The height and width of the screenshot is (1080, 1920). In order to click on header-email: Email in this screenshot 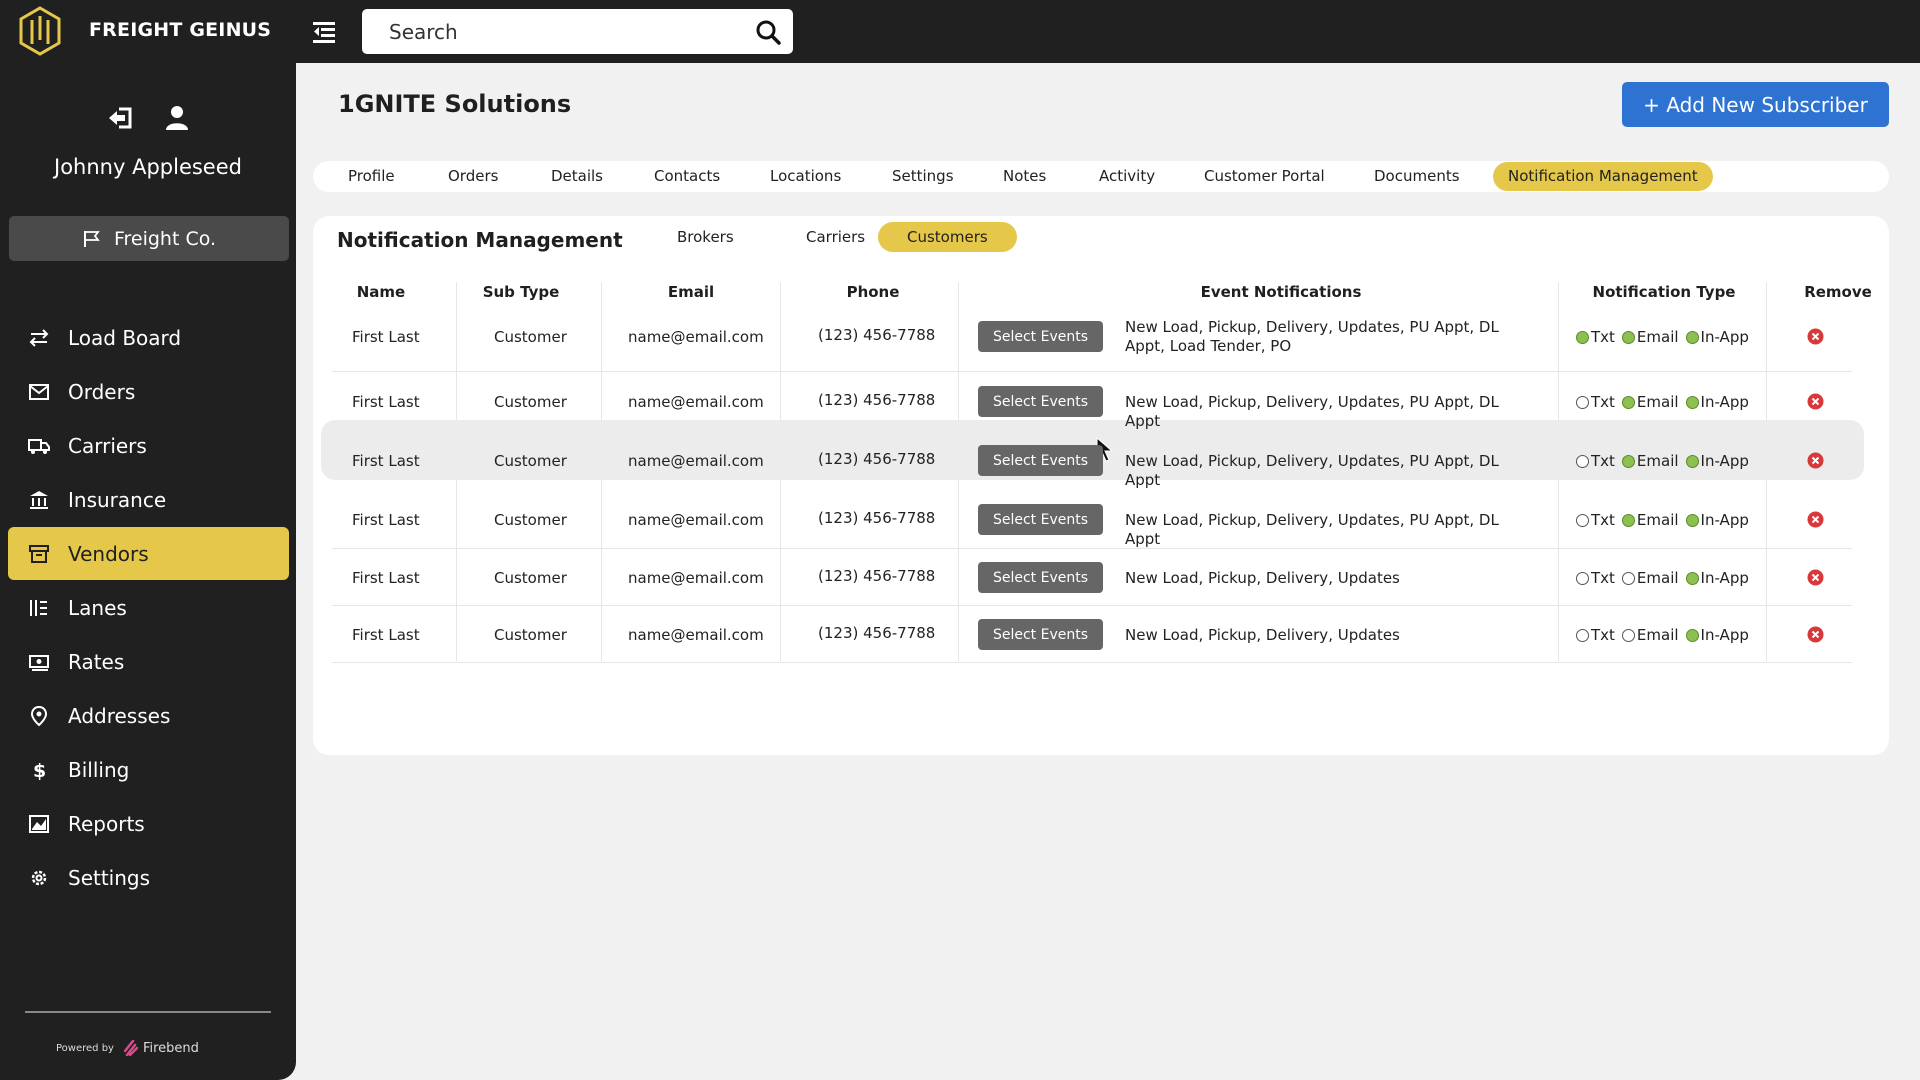, I will do `click(691, 292)`.